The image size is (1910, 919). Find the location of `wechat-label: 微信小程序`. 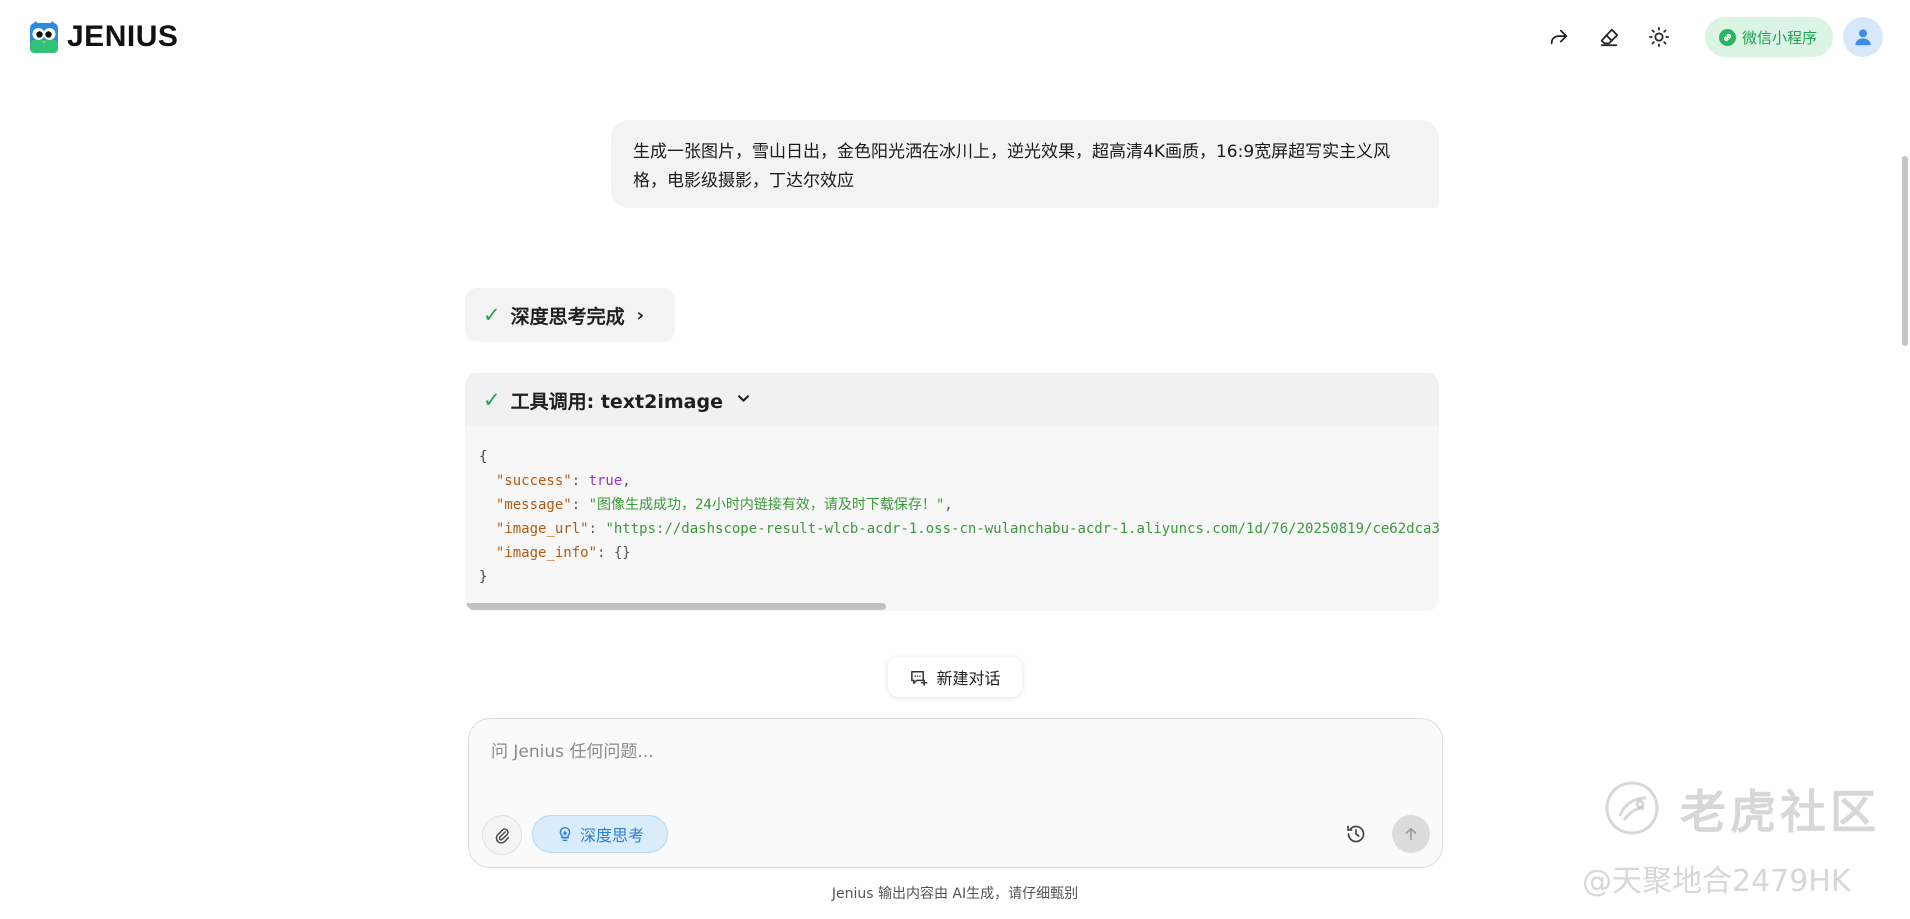

wechat-label: 微信小程序 is located at coordinates (1779, 37).